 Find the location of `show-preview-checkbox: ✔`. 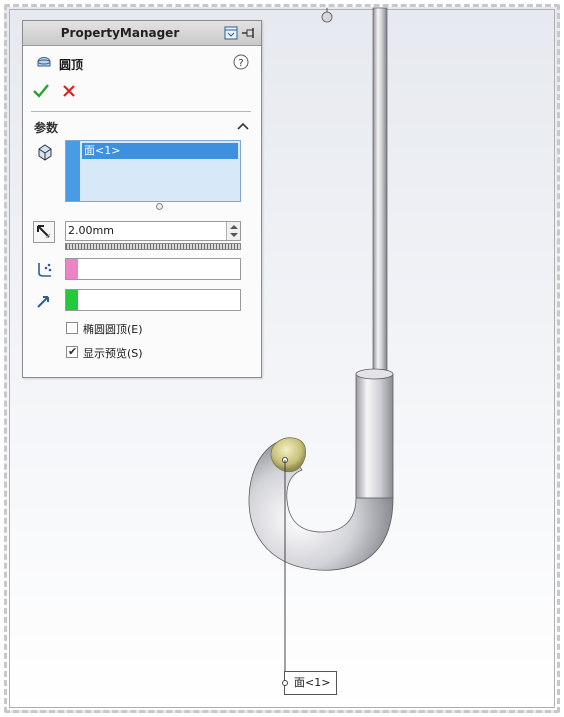

show-preview-checkbox: ✔ is located at coordinates (72, 351).